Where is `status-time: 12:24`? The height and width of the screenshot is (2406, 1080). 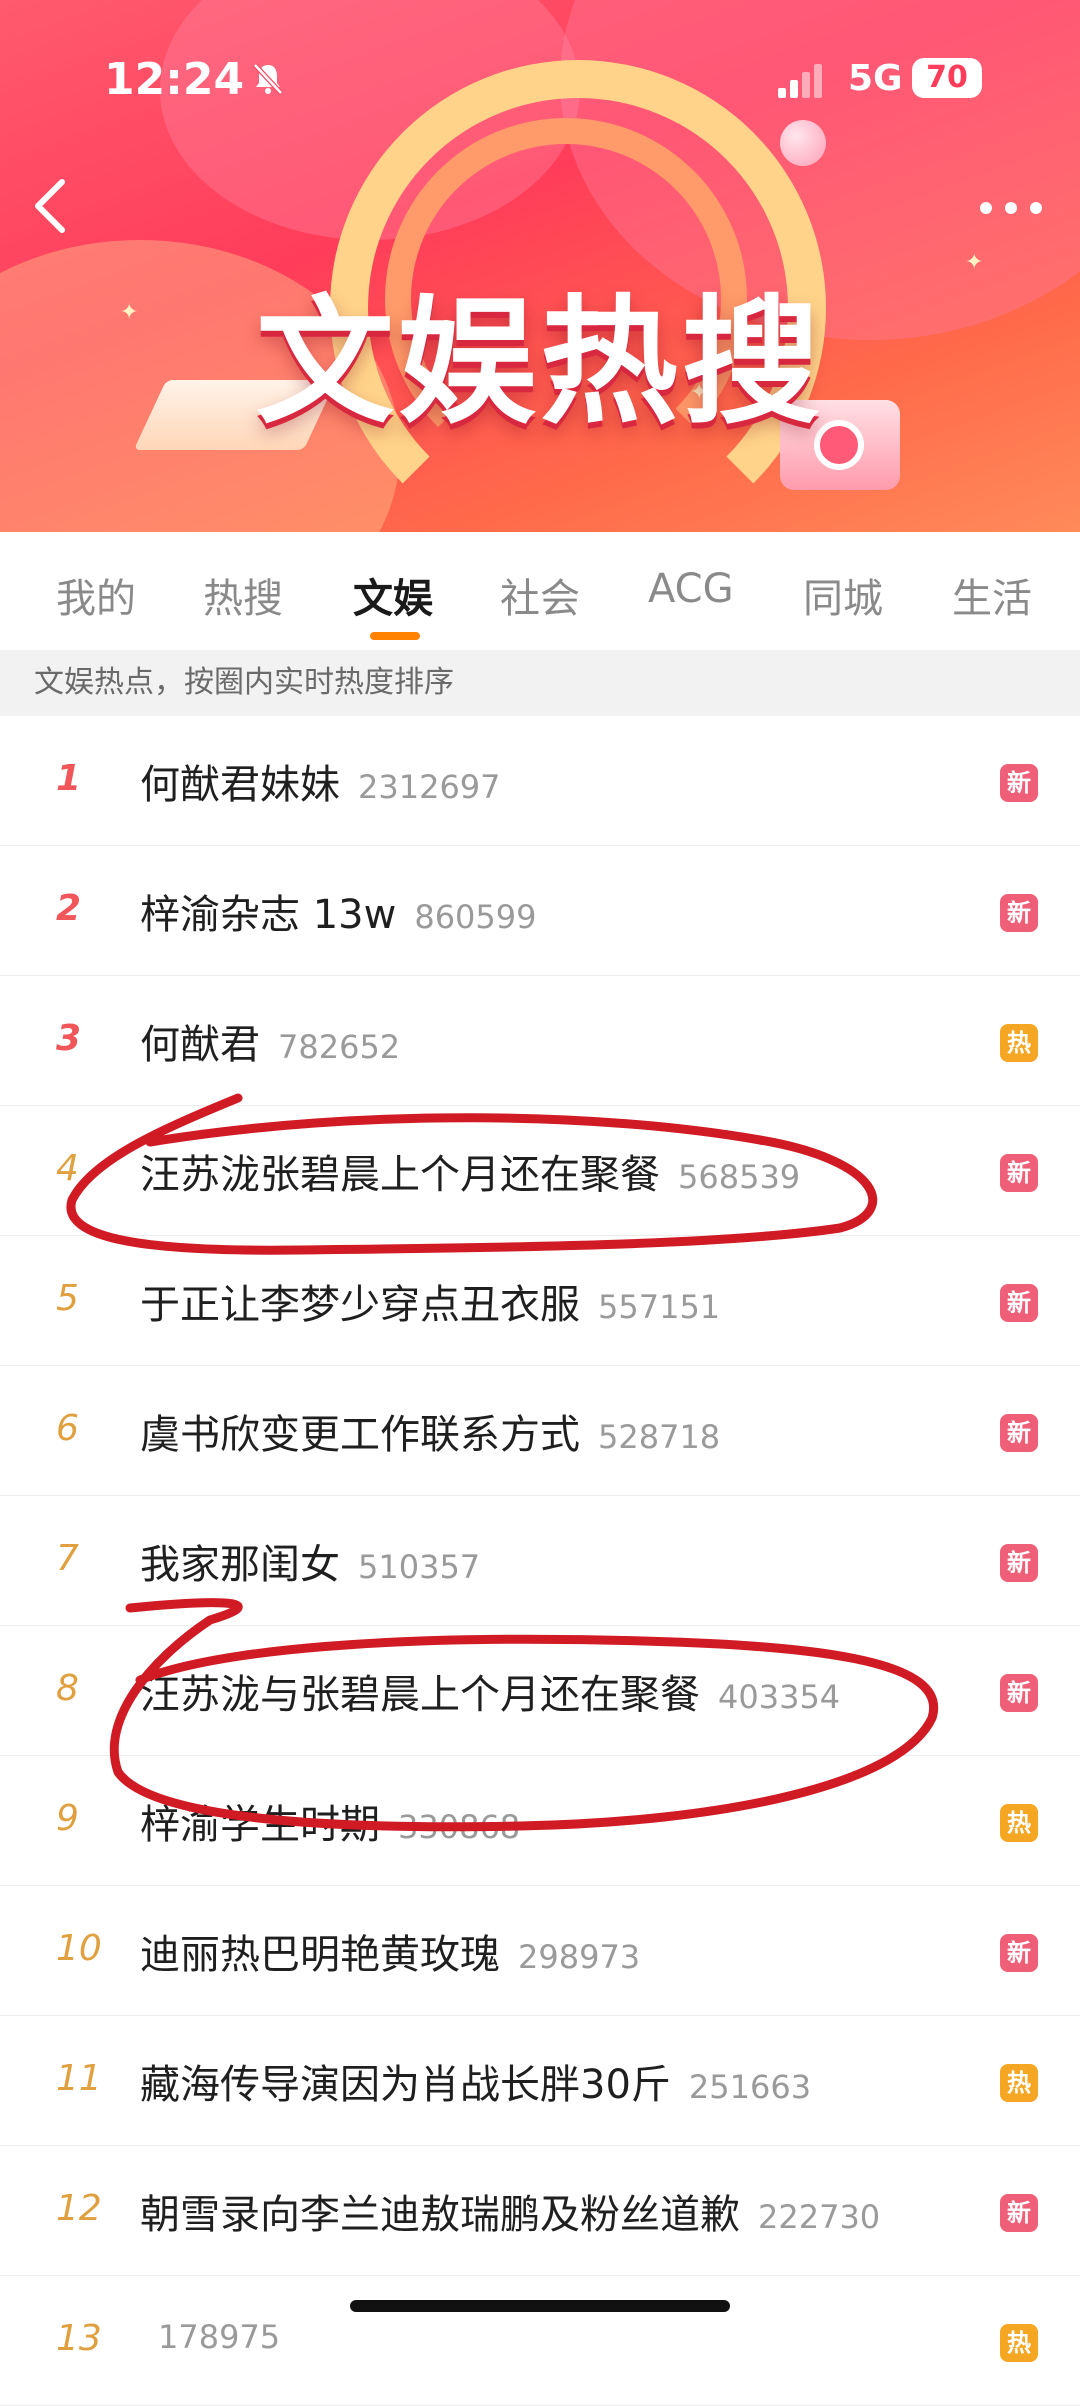 status-time: 12:24 is located at coordinates (174, 79).